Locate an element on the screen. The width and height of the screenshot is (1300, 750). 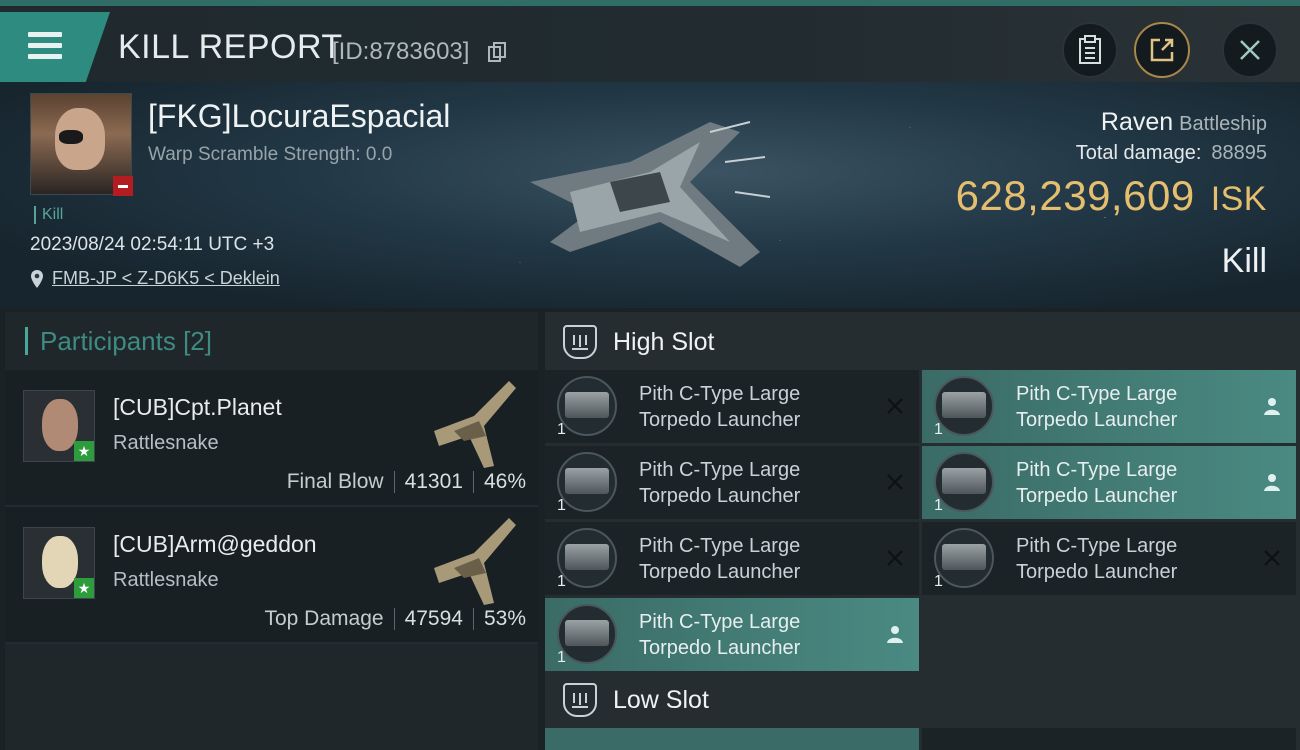
participant-role: Final Blow is located at coordinates (335, 481).